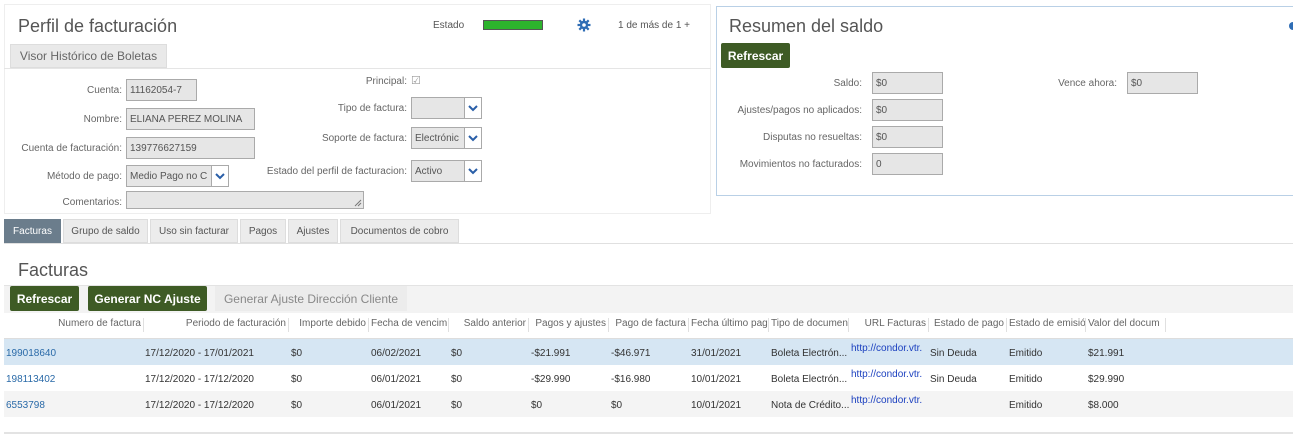 This screenshot has height=439, width=1293. Describe the element at coordinates (311, 298) in the screenshot. I see `generate-address-adjust-button: Generar Ajuste Dirección Cliente` at that location.